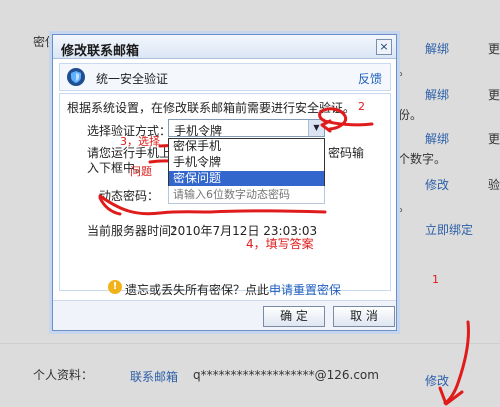 The height and width of the screenshot is (407, 500). Describe the element at coordinates (140, 141) in the screenshot. I see `annotation-step-3a: 3，选择` at that location.